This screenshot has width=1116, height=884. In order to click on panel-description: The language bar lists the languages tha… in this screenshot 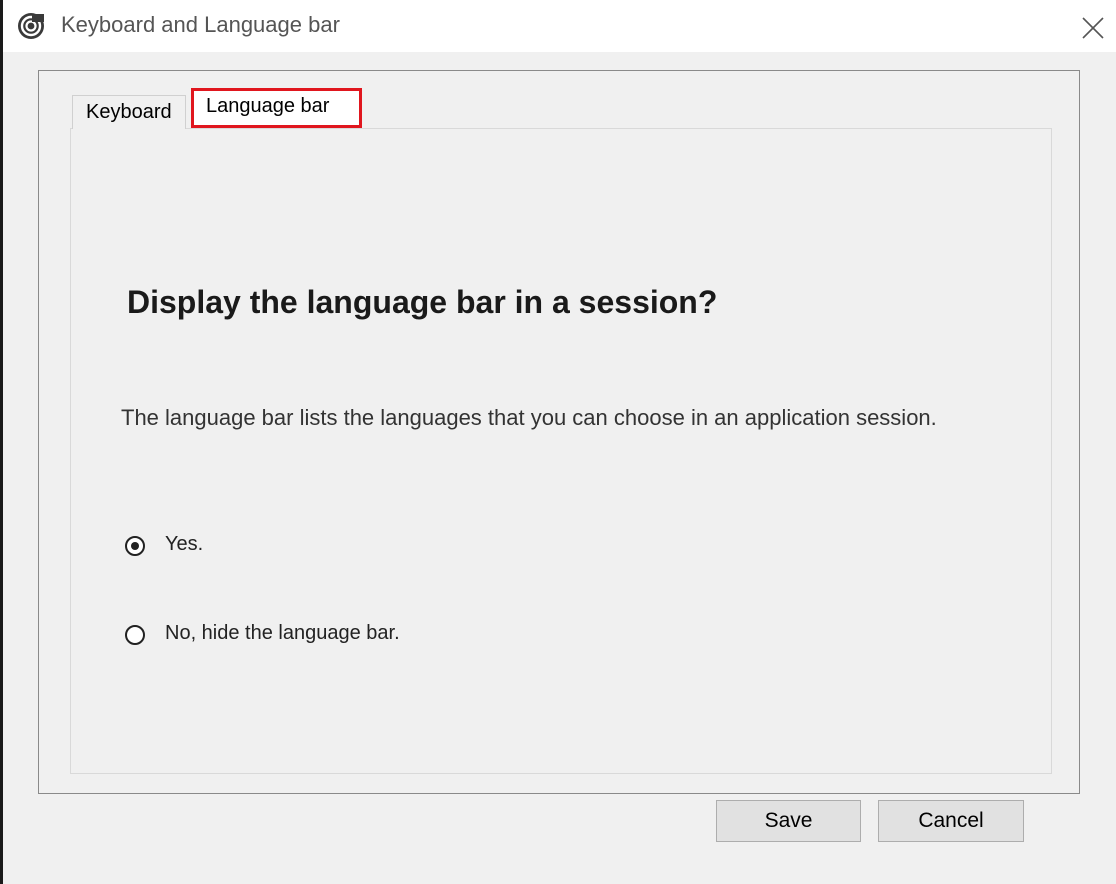, I will do `click(529, 417)`.